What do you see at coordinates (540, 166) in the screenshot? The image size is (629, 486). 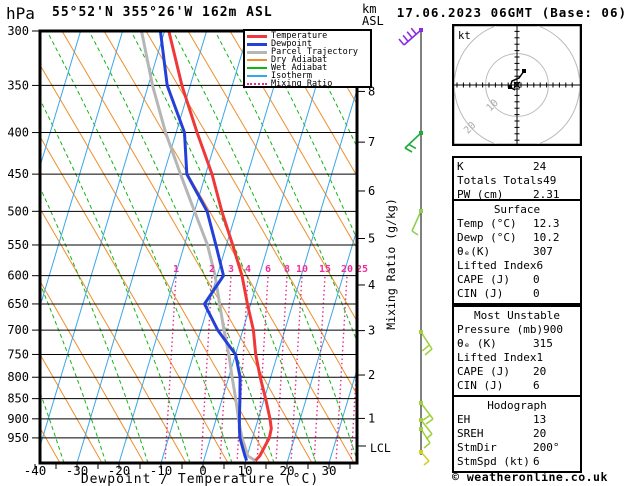 I see `table-row-value: 24` at bounding box center [540, 166].